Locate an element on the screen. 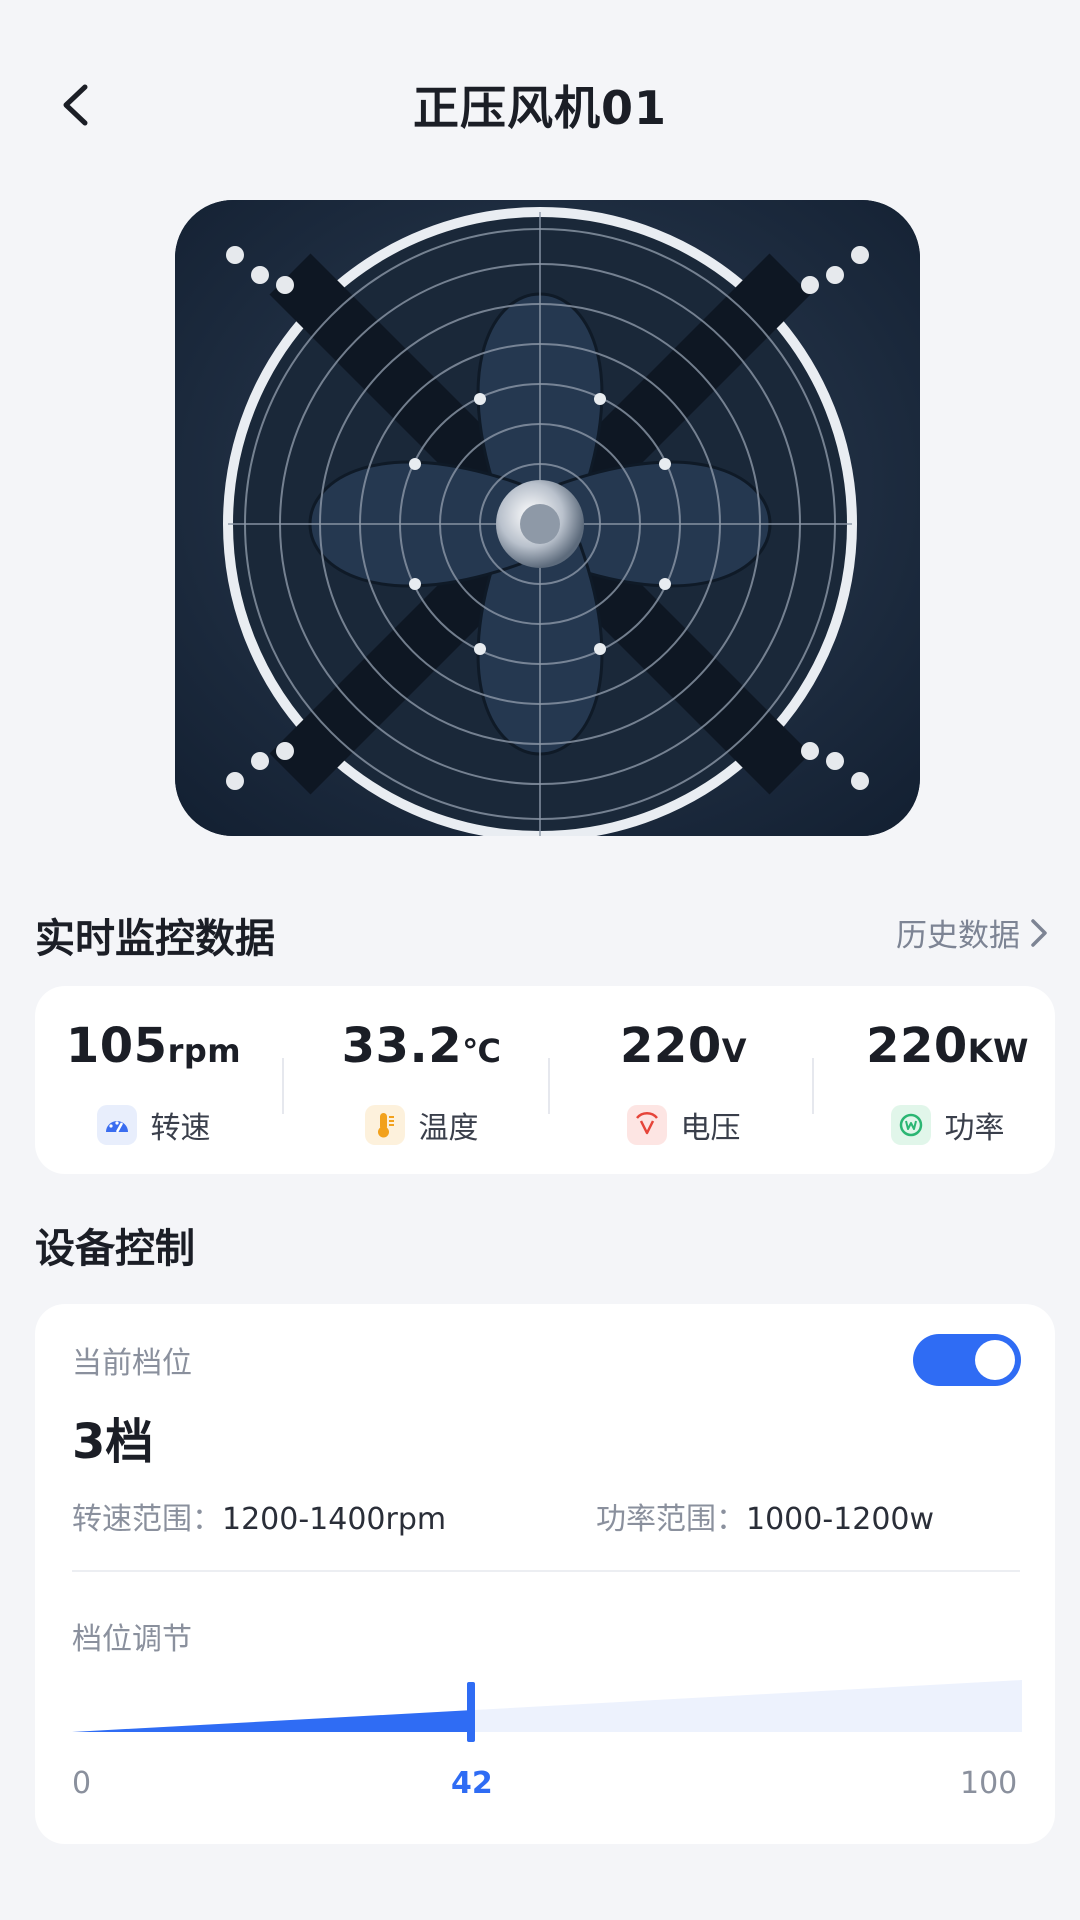  metric-label: 功率 is located at coordinates (974, 1128).